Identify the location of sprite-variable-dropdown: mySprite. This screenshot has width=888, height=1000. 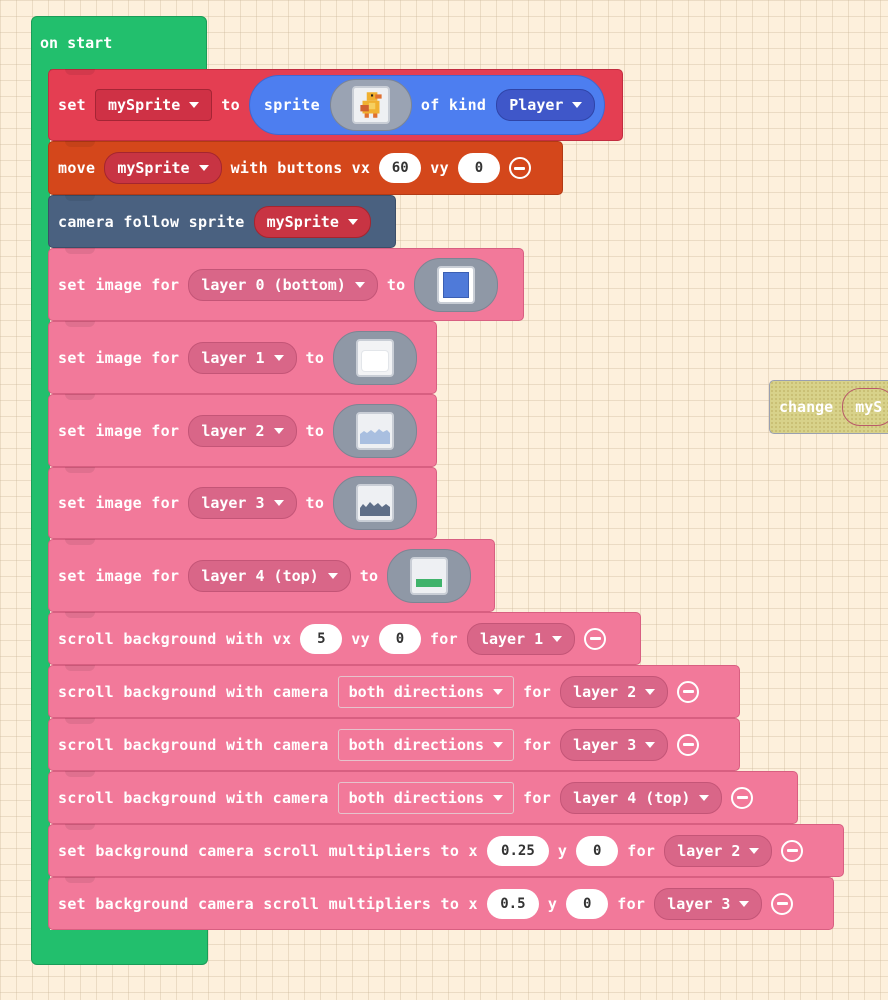
(154, 105).